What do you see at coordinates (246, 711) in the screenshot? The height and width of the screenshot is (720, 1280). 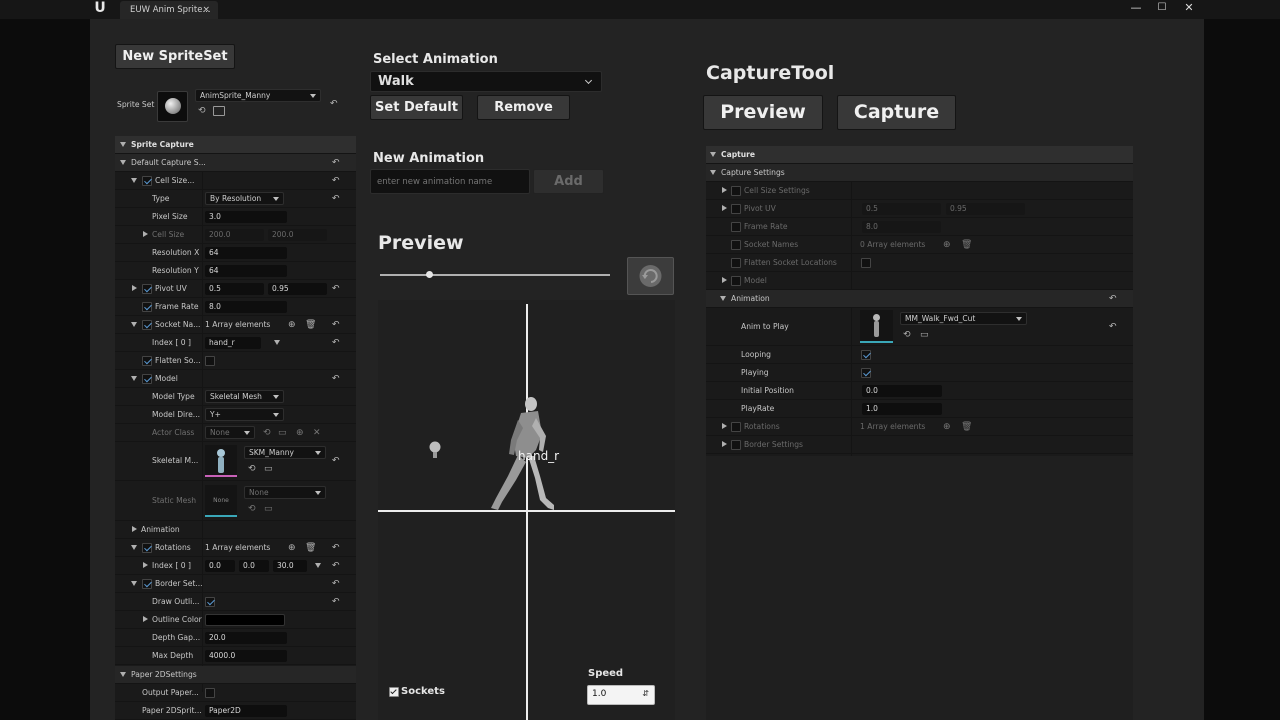 I see `paper2d-sprite-input: Paper2D` at bounding box center [246, 711].